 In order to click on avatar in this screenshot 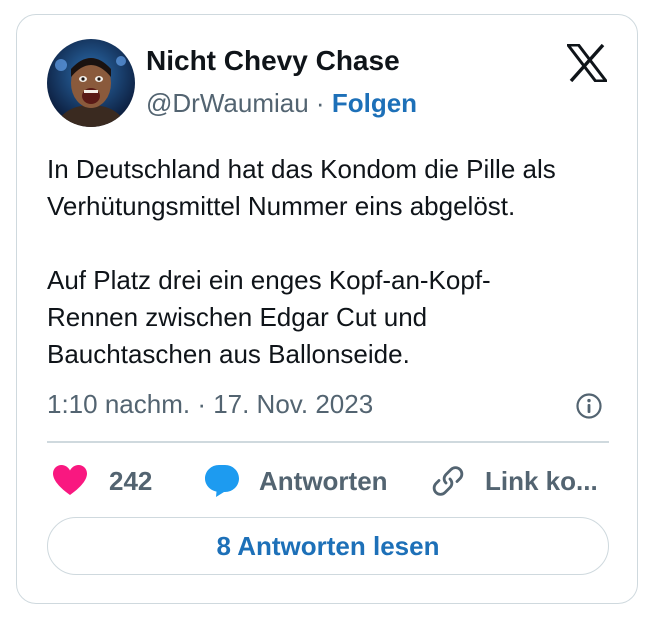, I will do `click(91, 83)`.